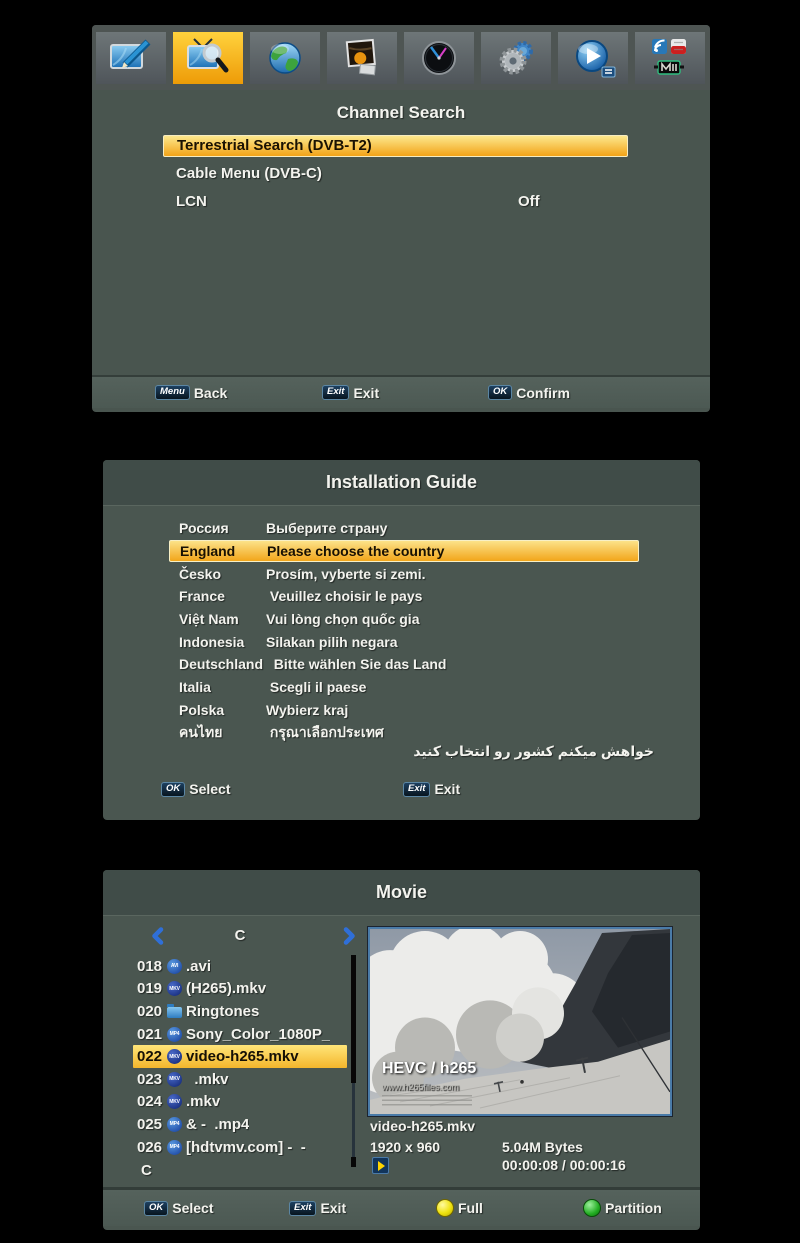 The width and height of the screenshot is (800, 1243). Describe the element at coordinates (404, 664) in the screenshot. I see `country-row: Deutschland Bitte wählen Sie das Land` at that location.